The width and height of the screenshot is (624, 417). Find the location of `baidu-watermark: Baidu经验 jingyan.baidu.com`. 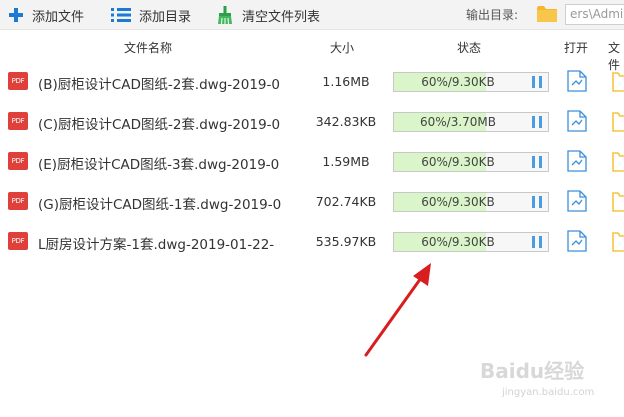

baidu-watermark: Baidu经验 jingyan.baidu.com is located at coordinates (550, 382).